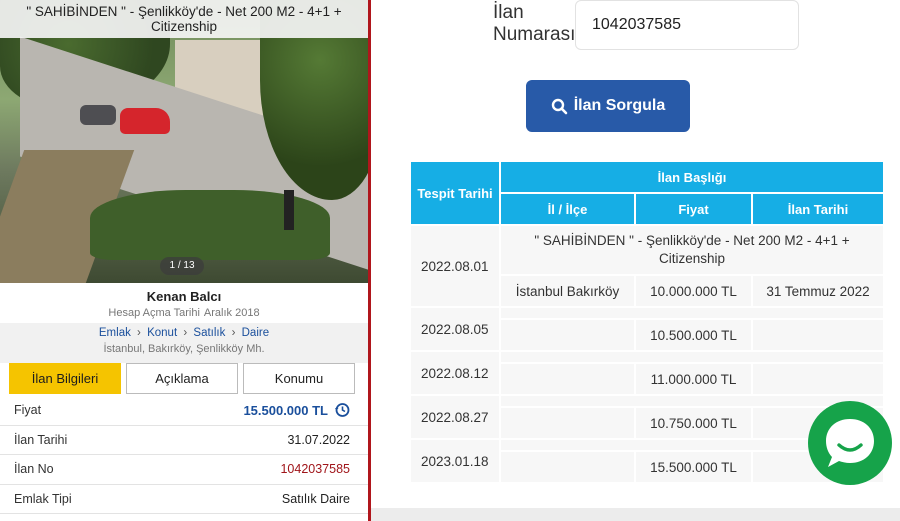 The width and height of the screenshot is (900, 521). What do you see at coordinates (28, 410) in the screenshot?
I see `detail-label: Fiyat` at bounding box center [28, 410].